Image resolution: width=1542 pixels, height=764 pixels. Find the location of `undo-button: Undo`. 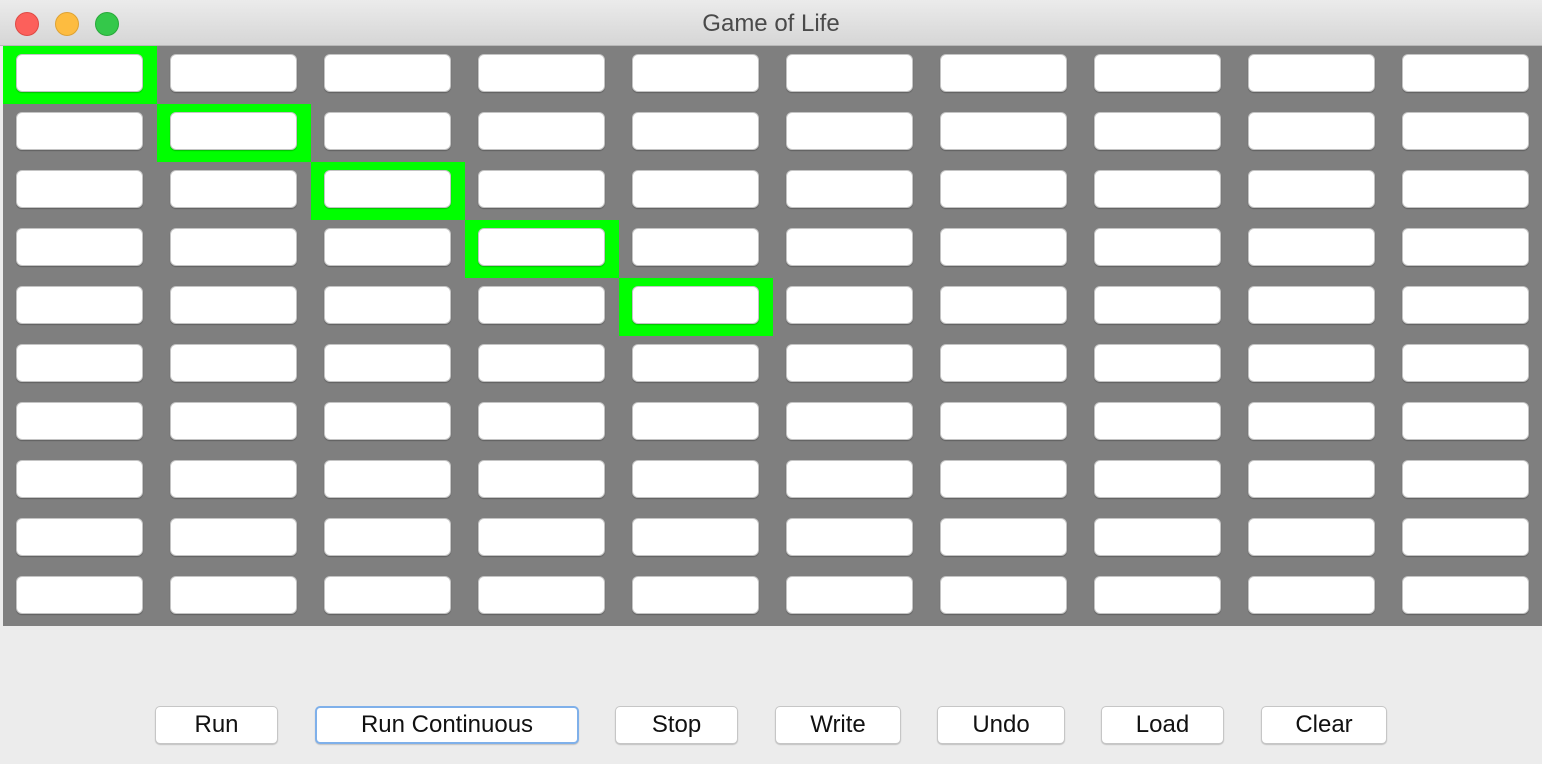

undo-button: Undo is located at coordinates (1001, 725).